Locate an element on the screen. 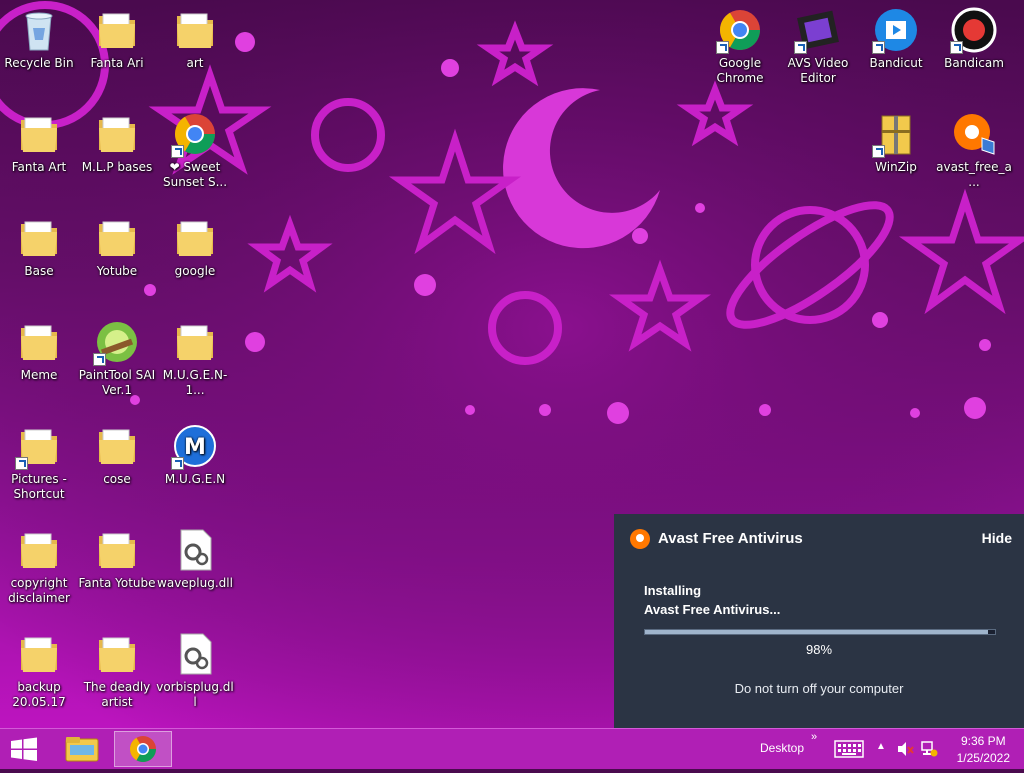 Image resolution: width=1024 pixels, height=773 pixels. desktop-icon-label: Base is located at coordinates (39, 271).